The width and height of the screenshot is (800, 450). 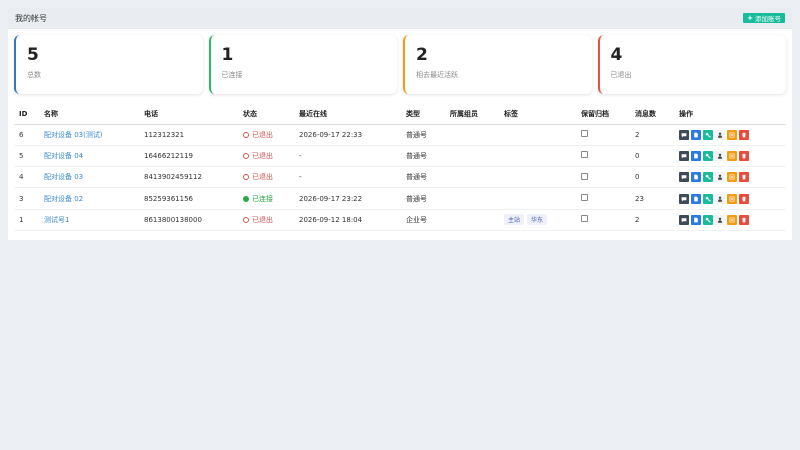 I want to click on column-header: 所属组员, so click(x=472, y=114).